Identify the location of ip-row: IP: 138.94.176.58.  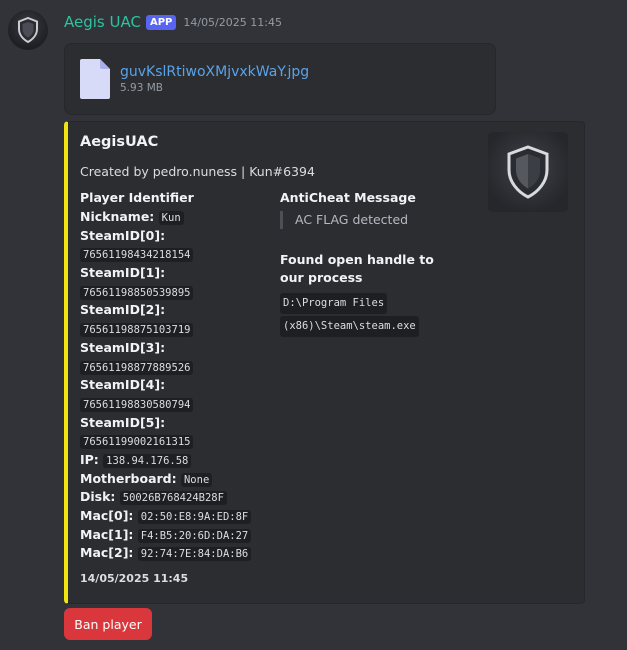
(175, 460).